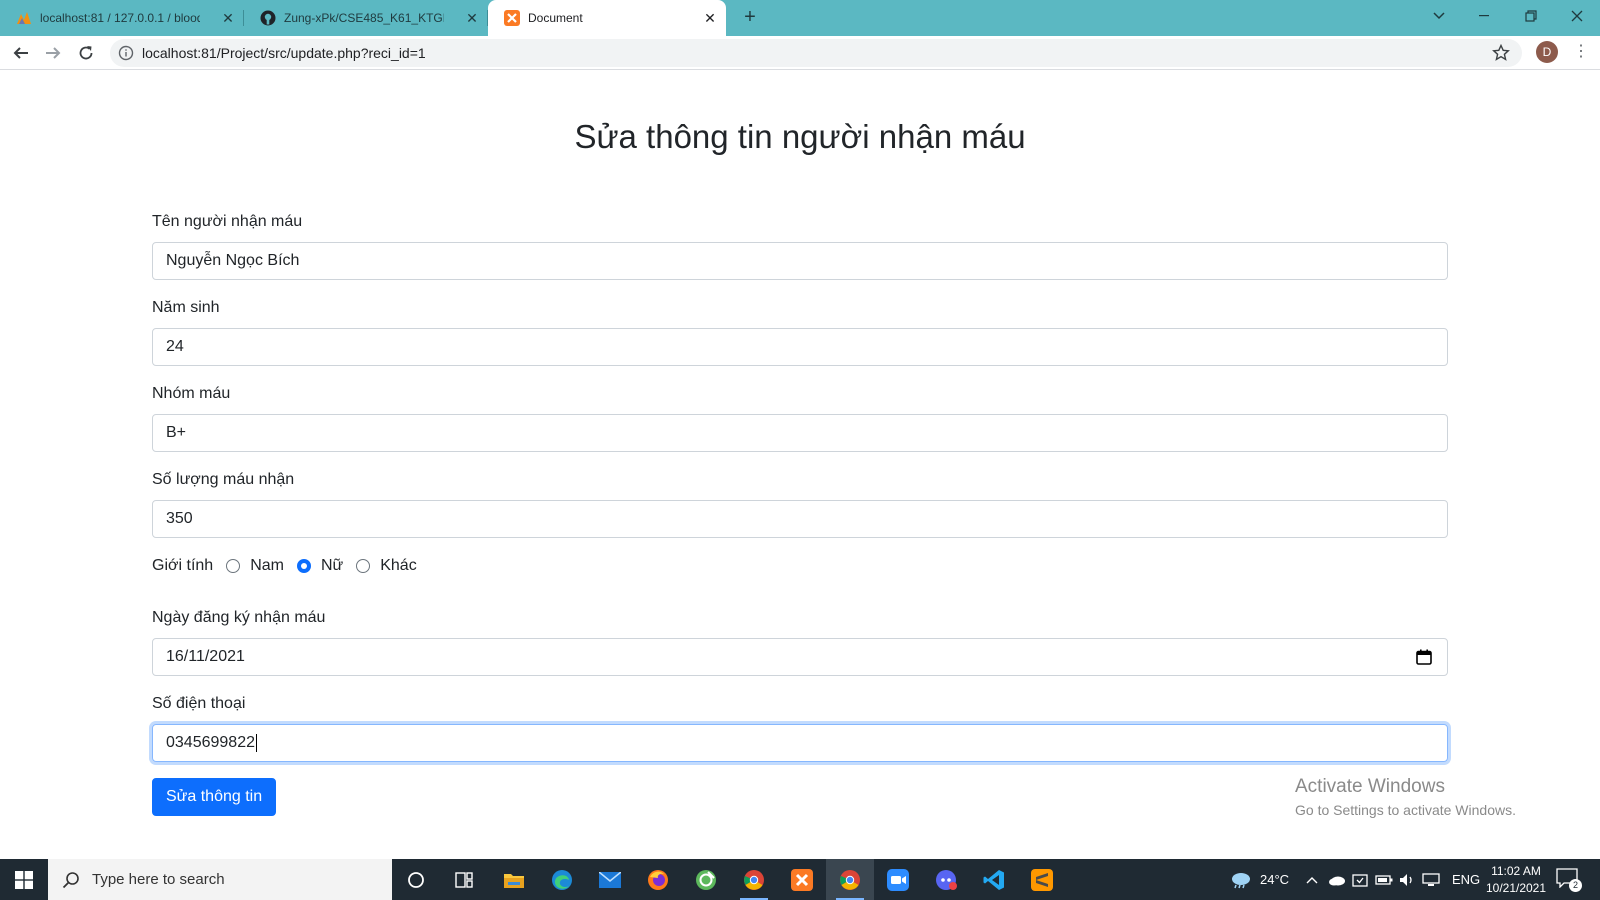 The width and height of the screenshot is (1600, 900). I want to click on tab-title: Zung-xPk/CSE485_K61_KTGK_19, so click(364, 18).